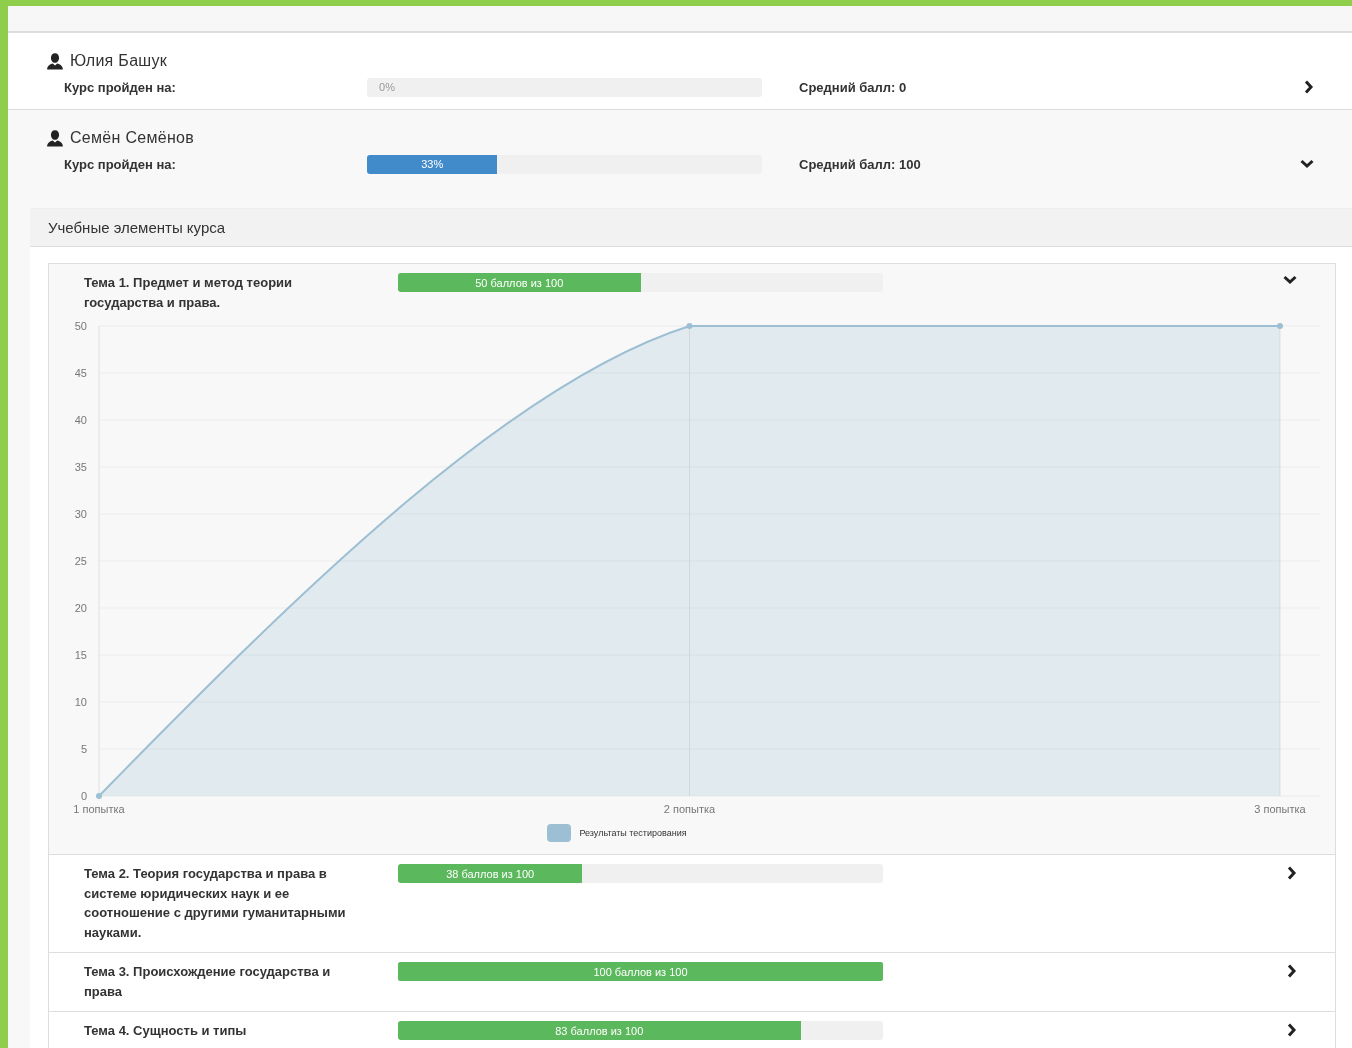 The height and width of the screenshot is (1048, 1352). Describe the element at coordinates (432, 164) in the screenshot. I see `progress-percent: 33%` at that location.